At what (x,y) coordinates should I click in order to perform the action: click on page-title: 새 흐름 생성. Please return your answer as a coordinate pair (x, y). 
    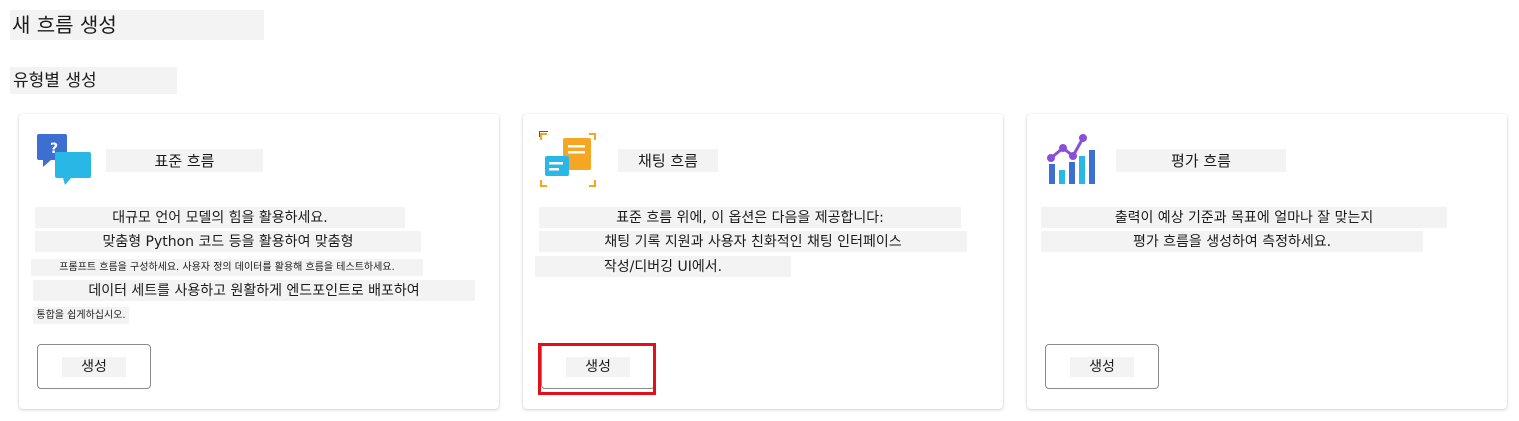
    Looking at the image, I should click on (137, 25).